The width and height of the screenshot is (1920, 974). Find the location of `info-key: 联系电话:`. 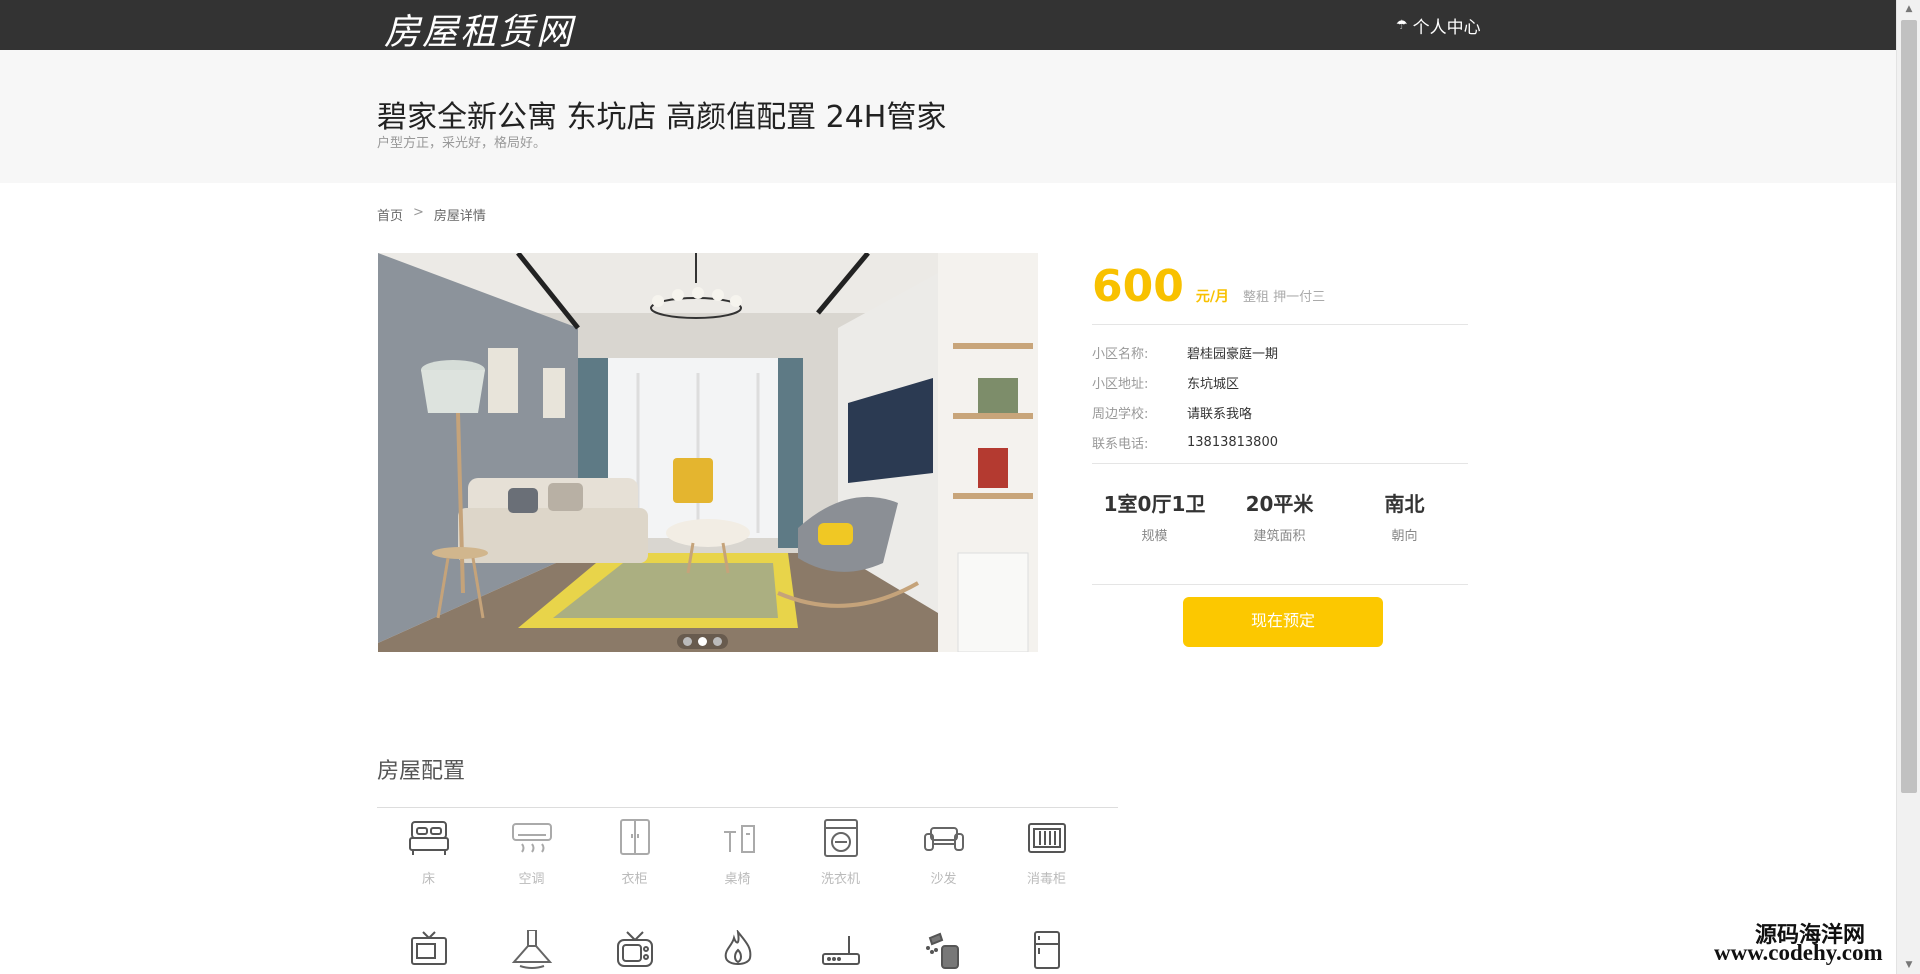

info-key: 联系电话: is located at coordinates (1120, 444).